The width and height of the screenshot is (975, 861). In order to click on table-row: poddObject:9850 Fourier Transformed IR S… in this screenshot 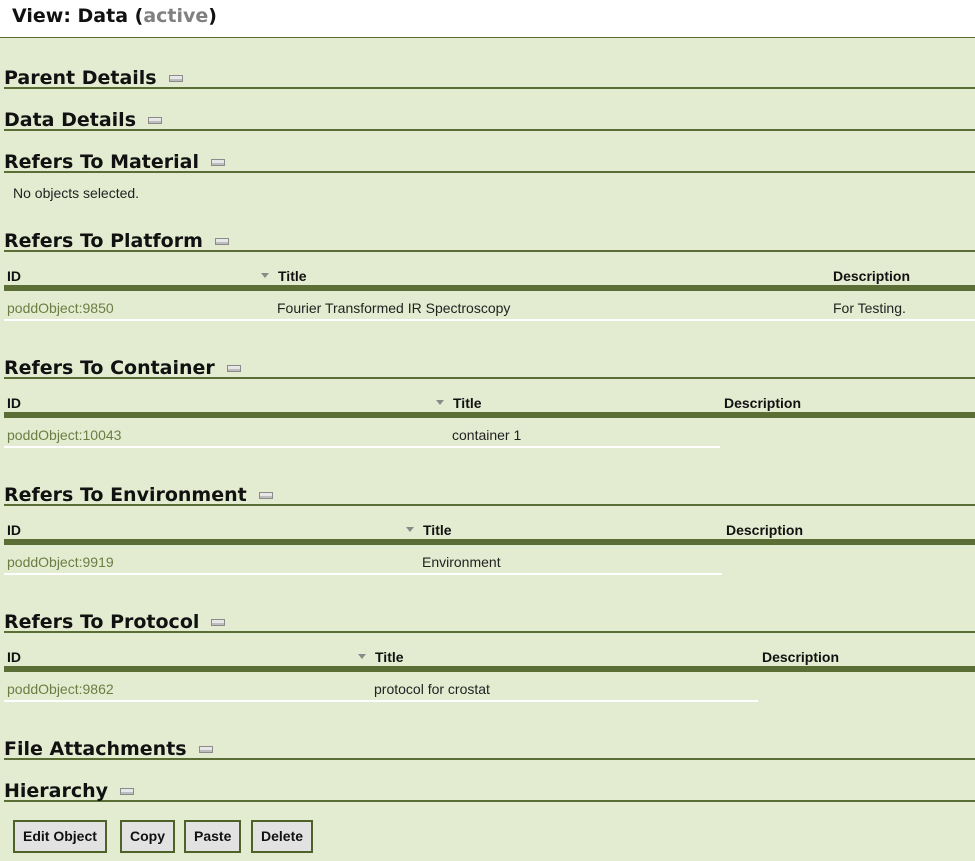, I will do `click(489, 309)`.